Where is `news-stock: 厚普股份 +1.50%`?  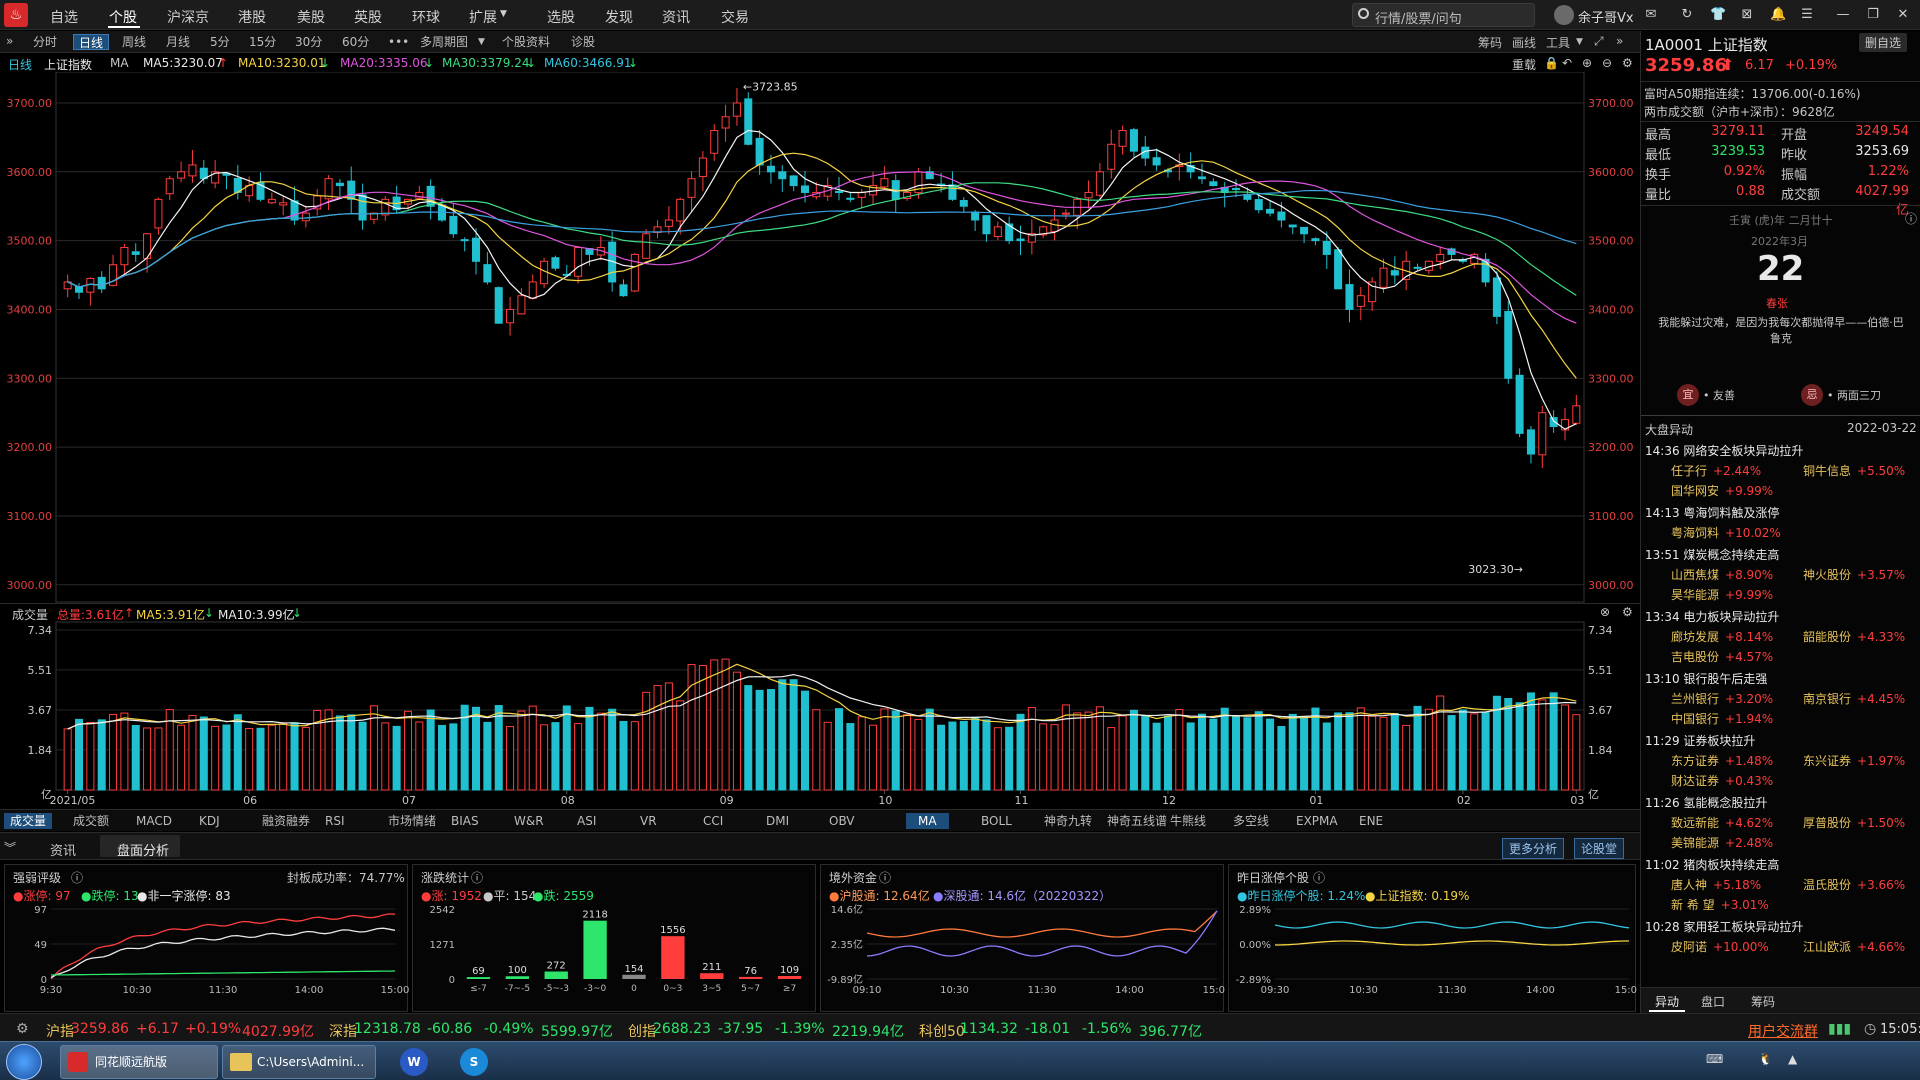 news-stock: 厚普股份 +1.50% is located at coordinates (1854, 822).